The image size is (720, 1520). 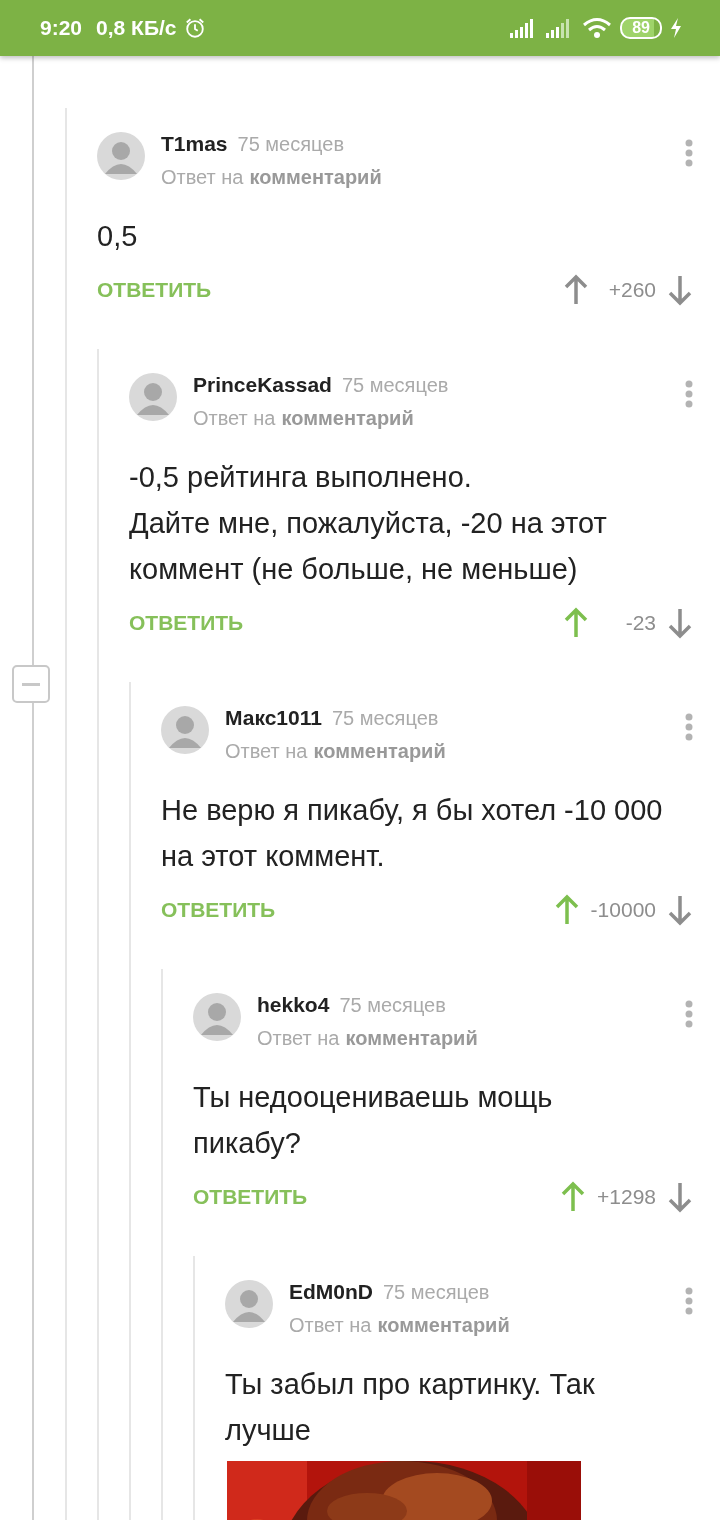 I want to click on rating-count: -23, so click(x=640, y=623).